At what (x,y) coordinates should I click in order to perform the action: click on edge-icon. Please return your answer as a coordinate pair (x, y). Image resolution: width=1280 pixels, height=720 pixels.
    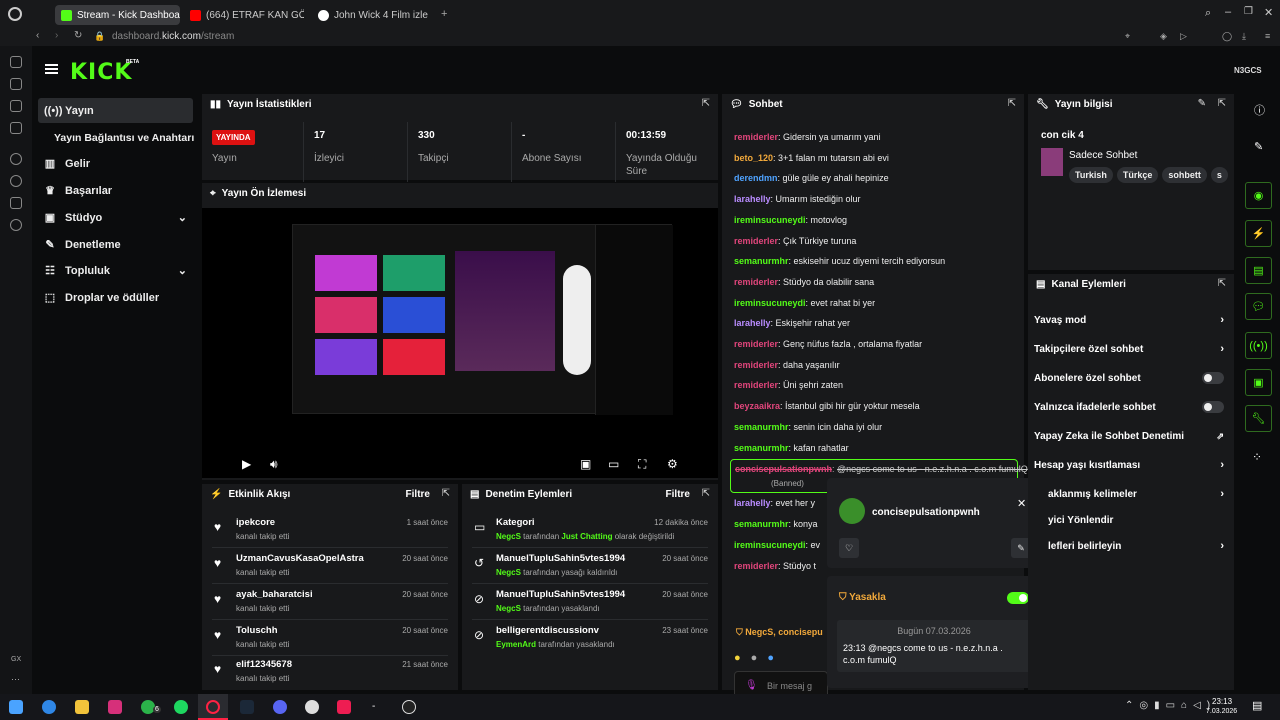
    Looking at the image, I should click on (49, 707).